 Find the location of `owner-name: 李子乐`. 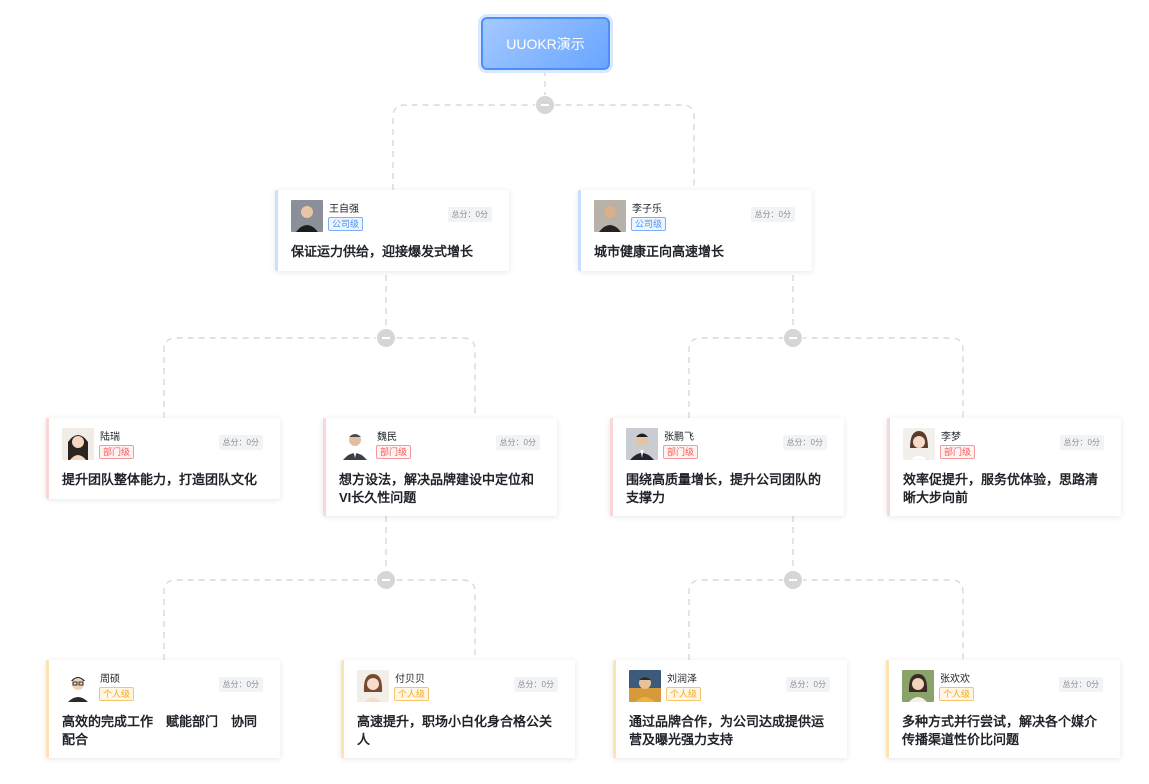

owner-name: 李子乐 is located at coordinates (647, 209).